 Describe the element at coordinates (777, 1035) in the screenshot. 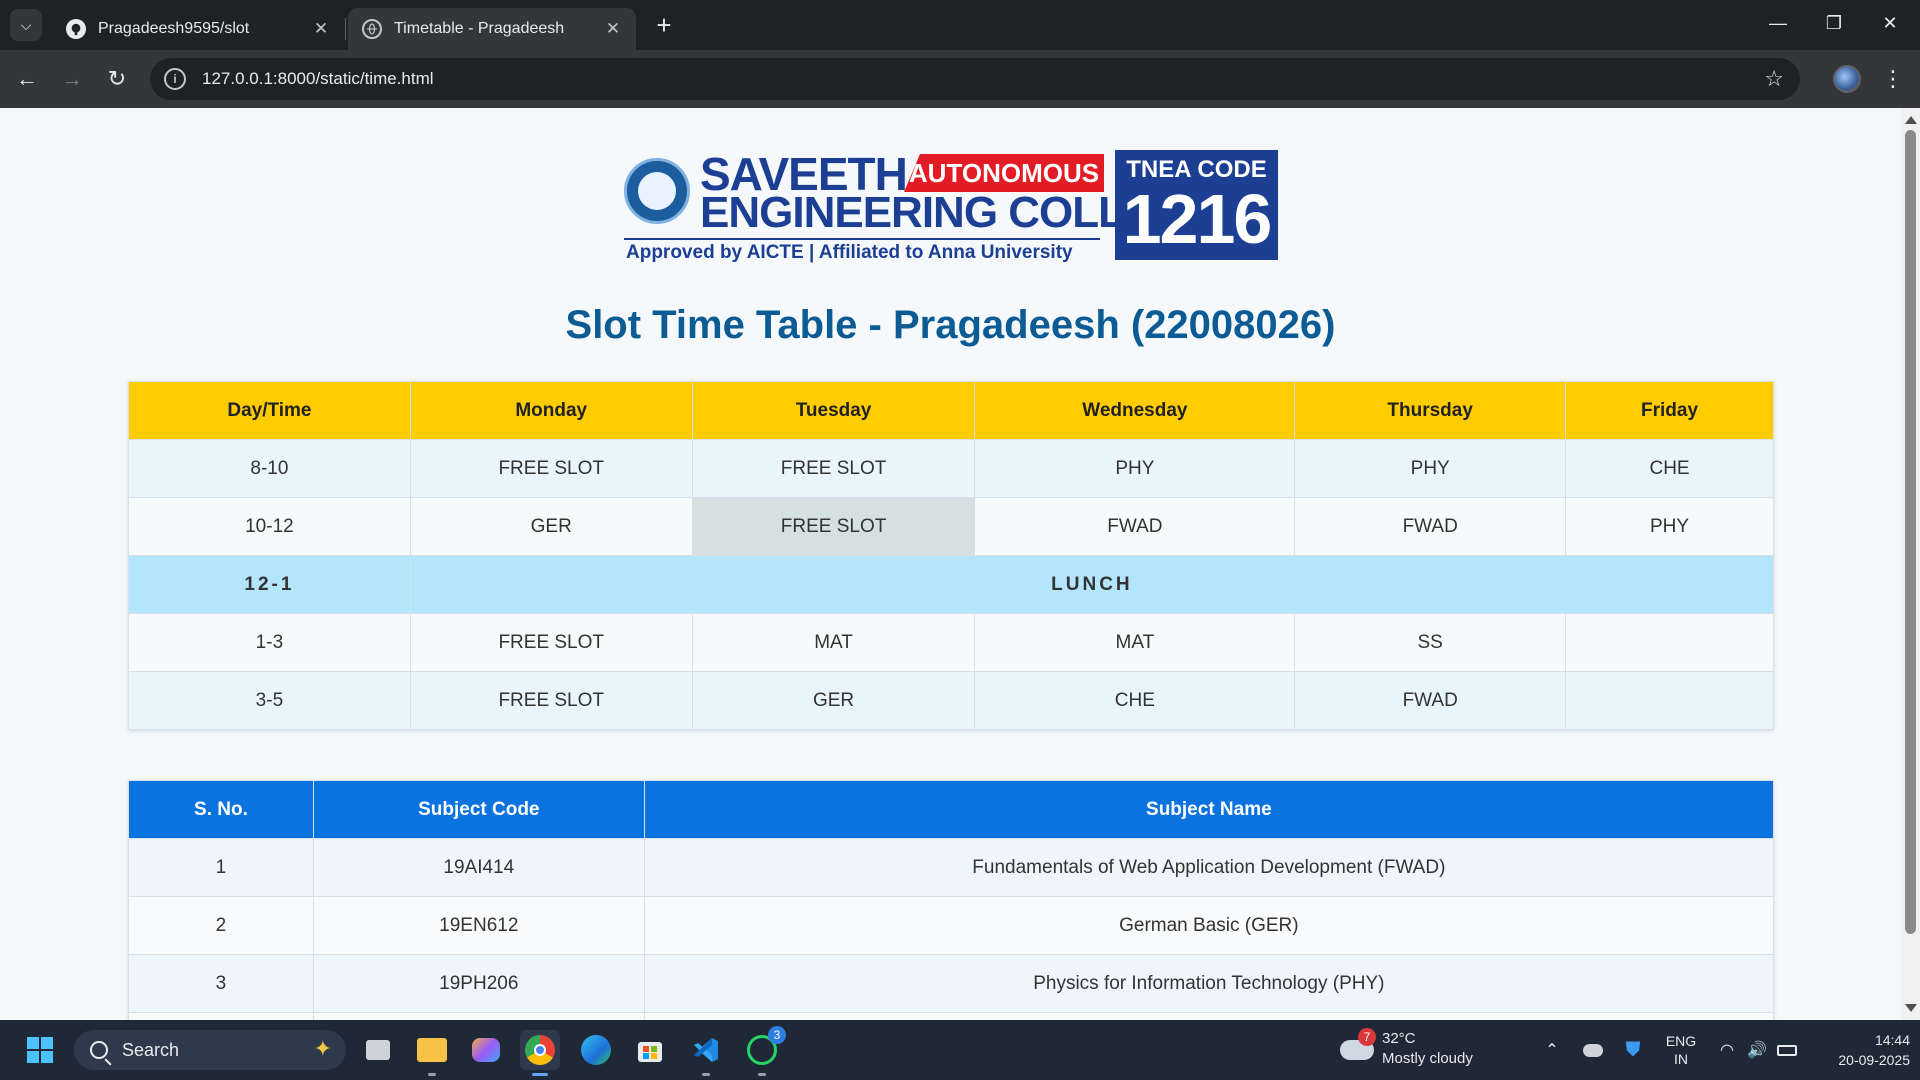

I see `notification-badge: 3` at that location.